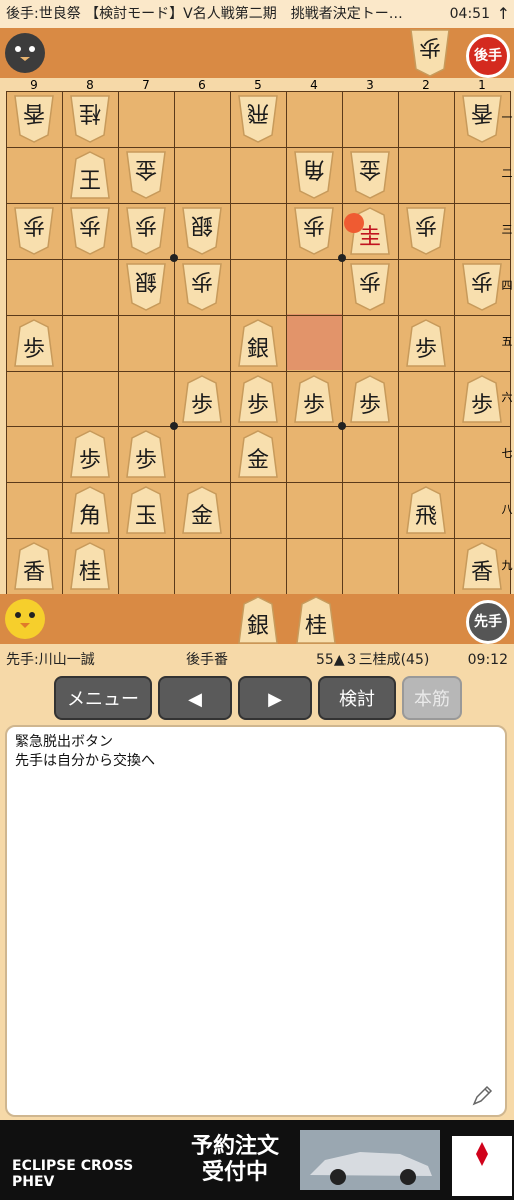 The image size is (514, 1200). Describe the element at coordinates (503, 14) in the screenshot. I see `upload-icon: ↑` at that location.